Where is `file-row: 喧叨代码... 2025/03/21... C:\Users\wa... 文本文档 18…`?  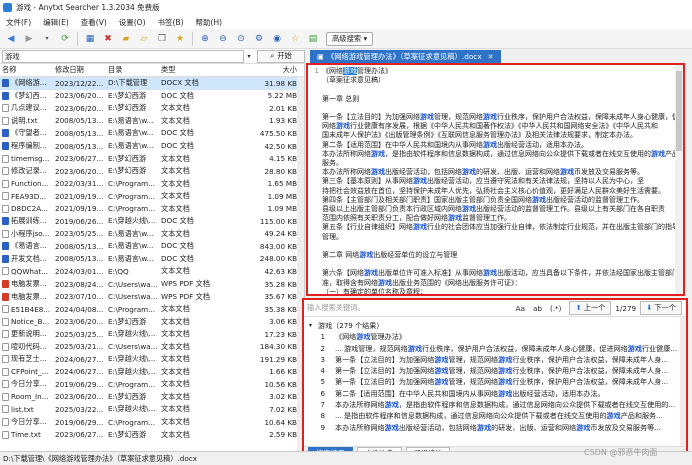 file-row: 喧叨代码... 2025/03/21... C:\Users\wa... 文本文档 18… is located at coordinates (152, 346).